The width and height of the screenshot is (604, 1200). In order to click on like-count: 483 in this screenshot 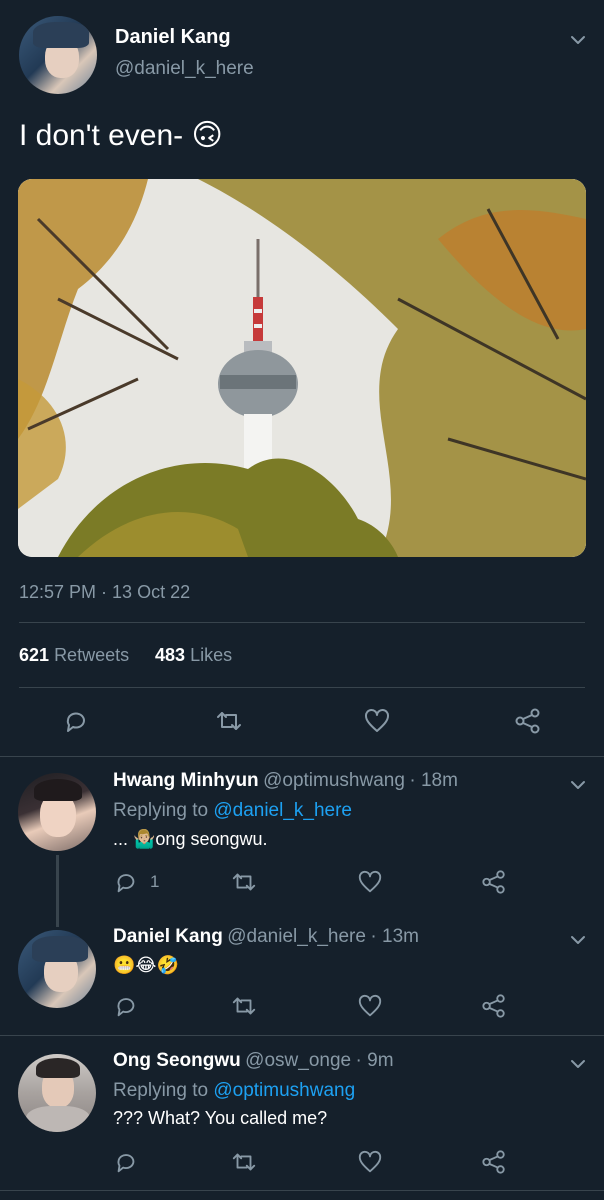, I will do `click(170, 655)`.